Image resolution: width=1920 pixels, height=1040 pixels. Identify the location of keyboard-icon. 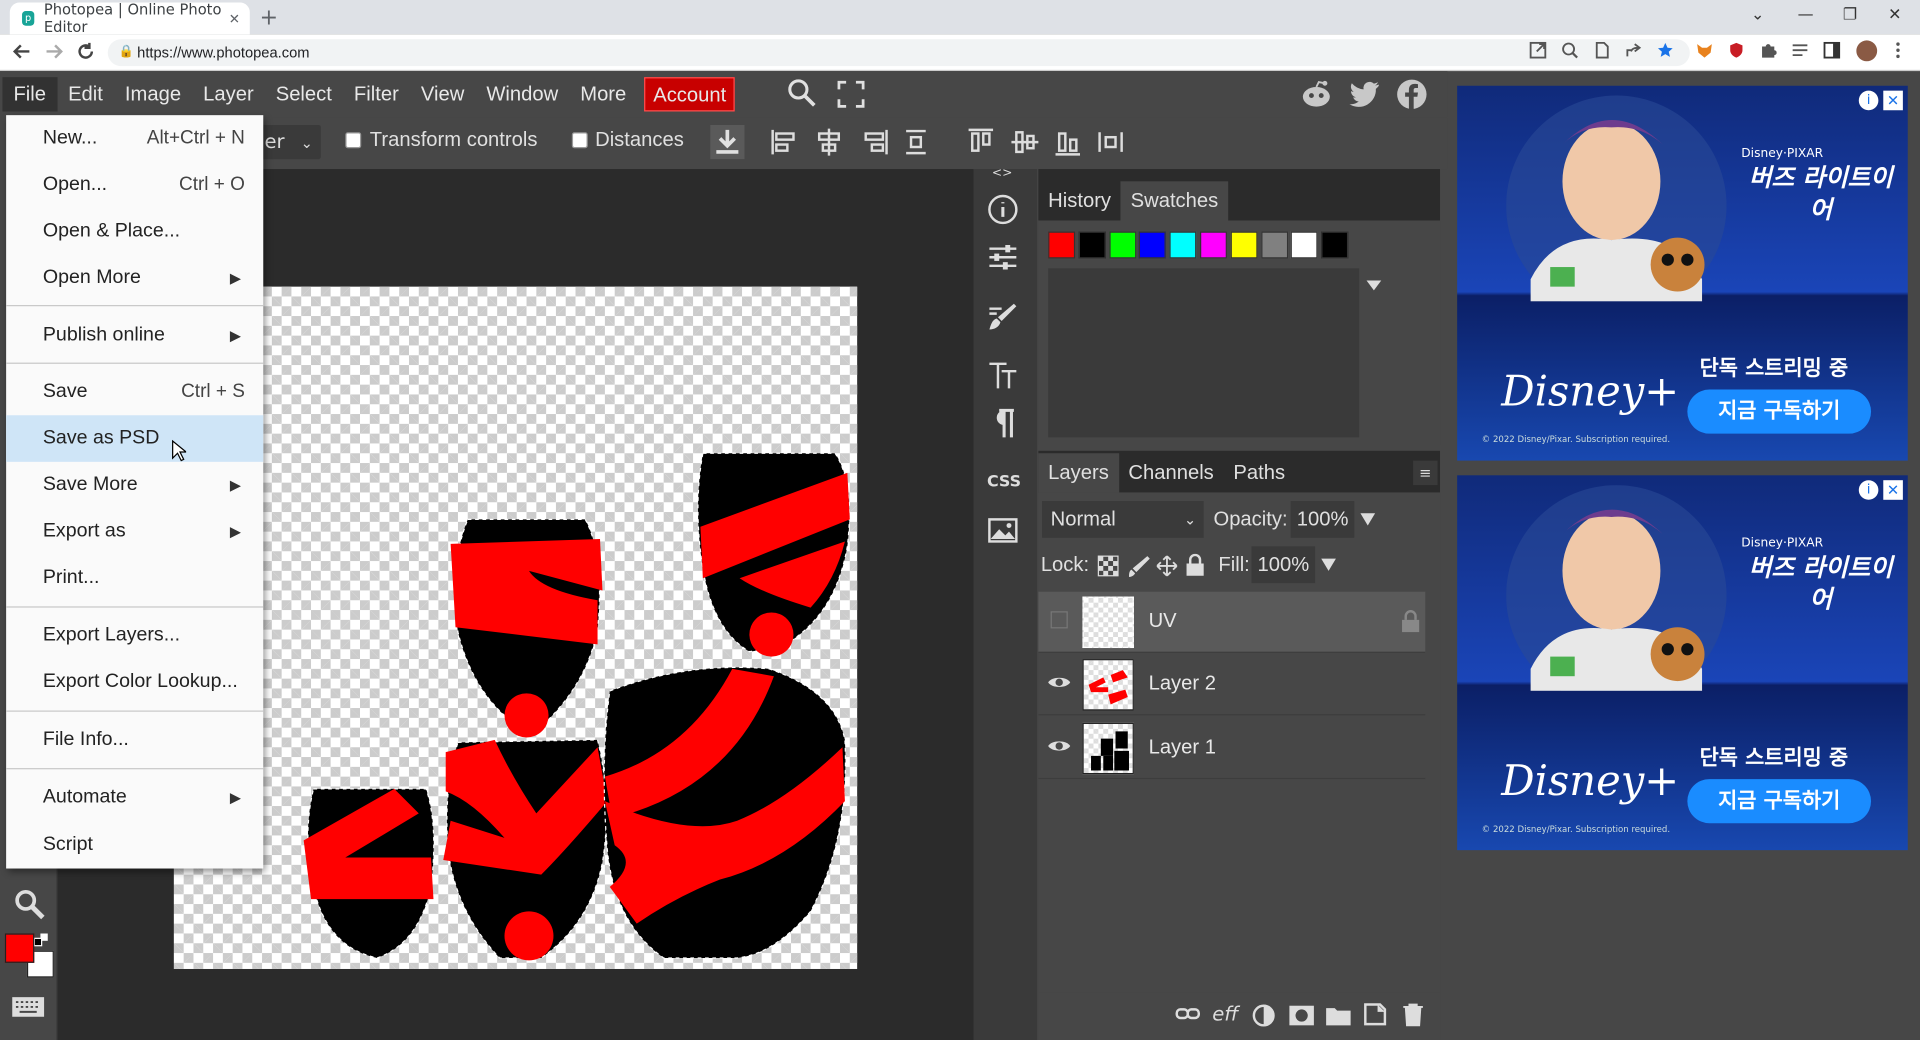
(28, 1007).